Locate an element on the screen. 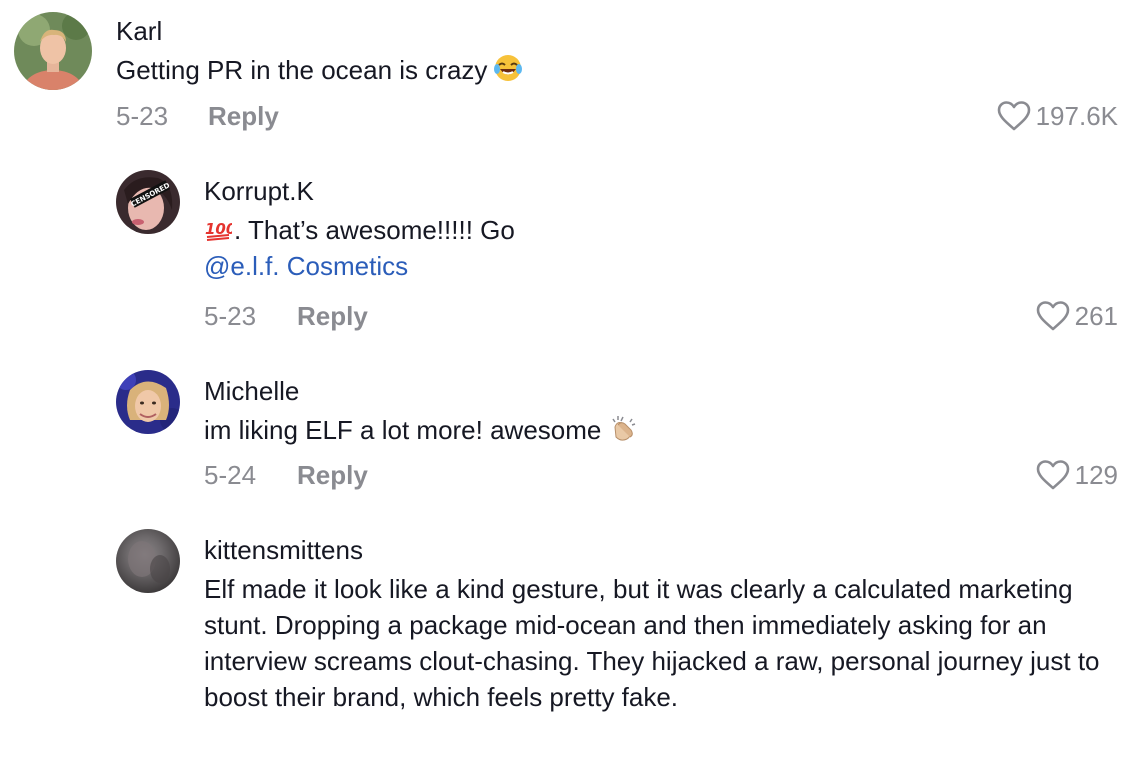  hundred-points-emoji-icon: 100 is located at coordinates (218, 228).